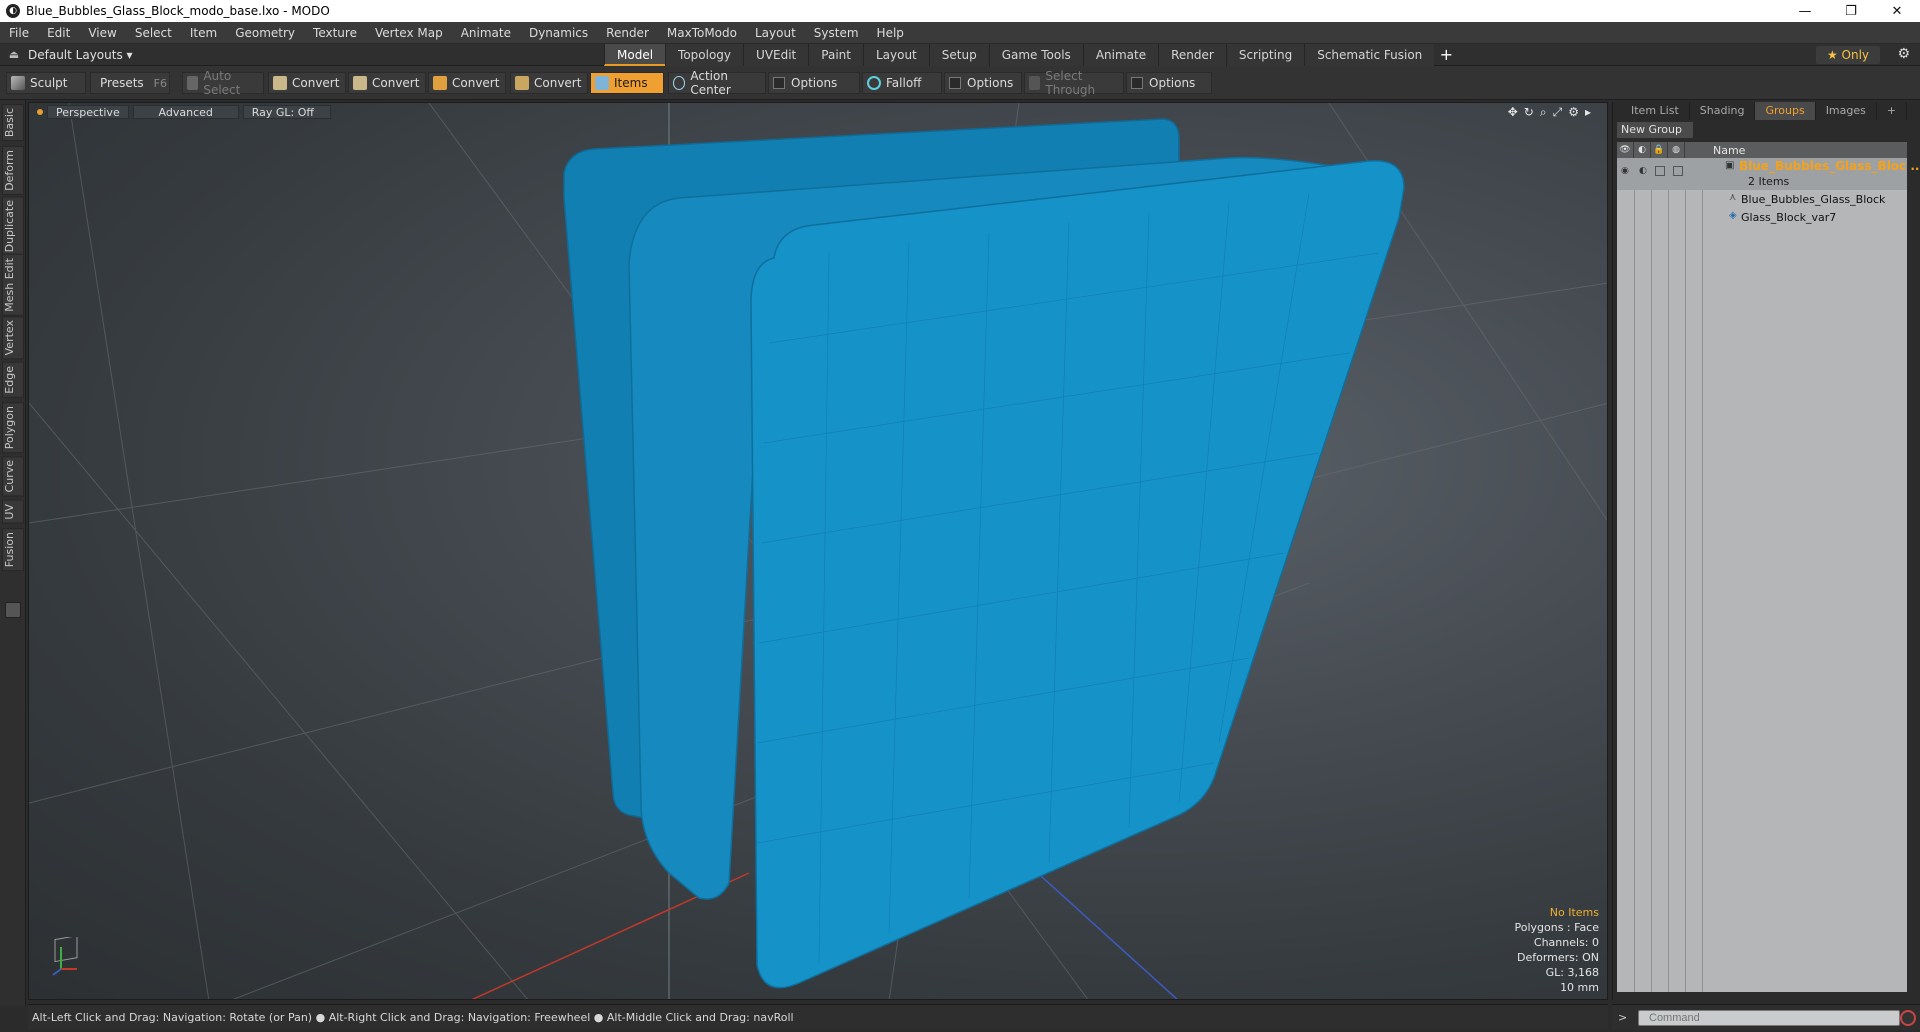  What do you see at coordinates (1659, 150) in the screenshot?
I see `lock-column-icon: 🔒` at bounding box center [1659, 150].